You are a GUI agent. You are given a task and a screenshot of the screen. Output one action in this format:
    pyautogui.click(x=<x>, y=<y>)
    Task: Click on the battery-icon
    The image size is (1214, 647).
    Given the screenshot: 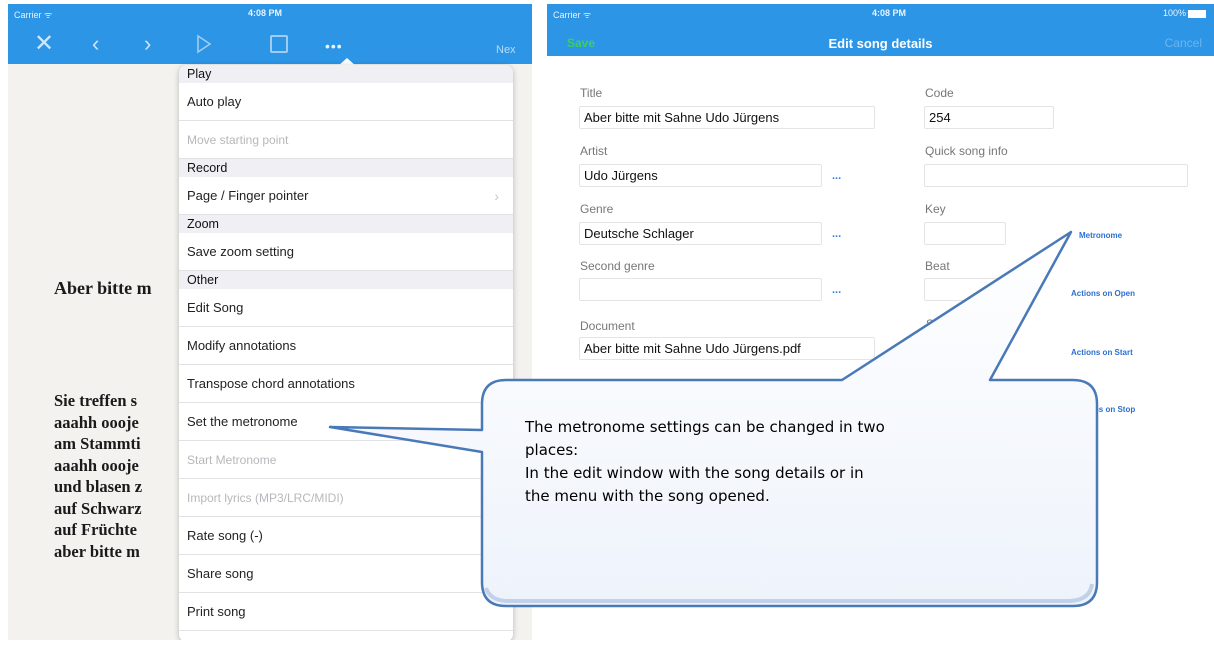 What is the action you would take?
    pyautogui.click(x=1197, y=13)
    